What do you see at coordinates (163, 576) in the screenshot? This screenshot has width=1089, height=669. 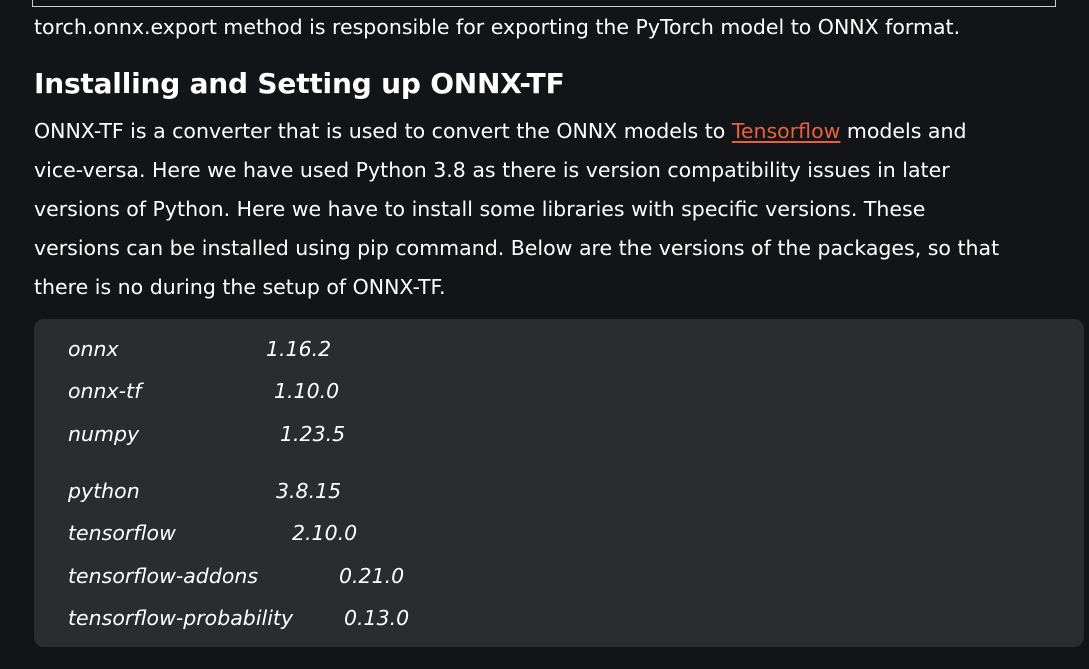 I see `package-name: tensorflow-addons` at bounding box center [163, 576].